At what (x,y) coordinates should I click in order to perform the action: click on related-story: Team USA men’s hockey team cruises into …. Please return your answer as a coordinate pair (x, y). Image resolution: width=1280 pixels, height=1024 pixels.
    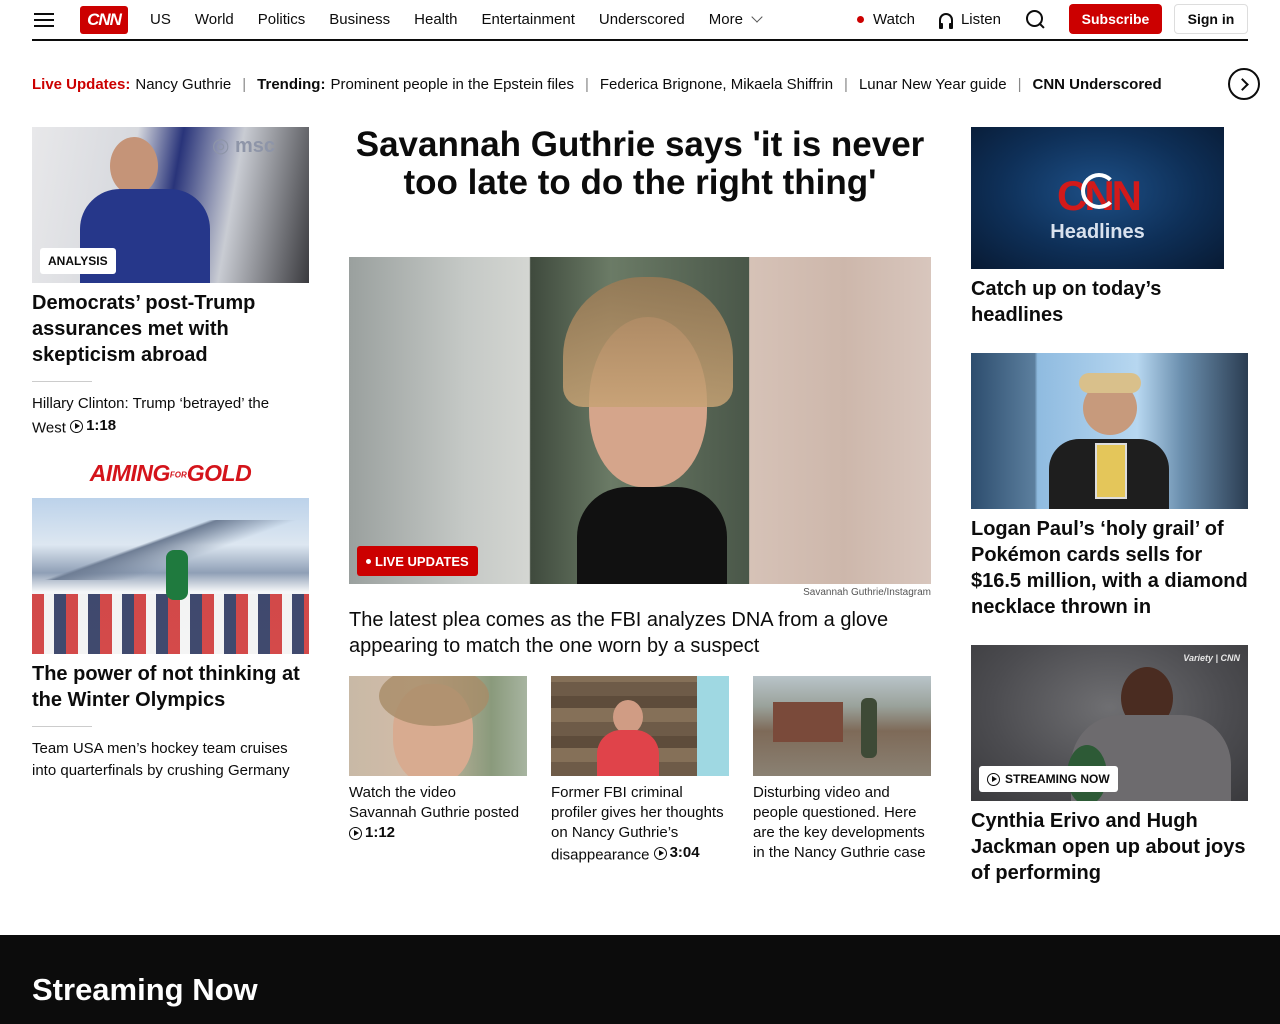
    Looking at the image, I should click on (162, 760).